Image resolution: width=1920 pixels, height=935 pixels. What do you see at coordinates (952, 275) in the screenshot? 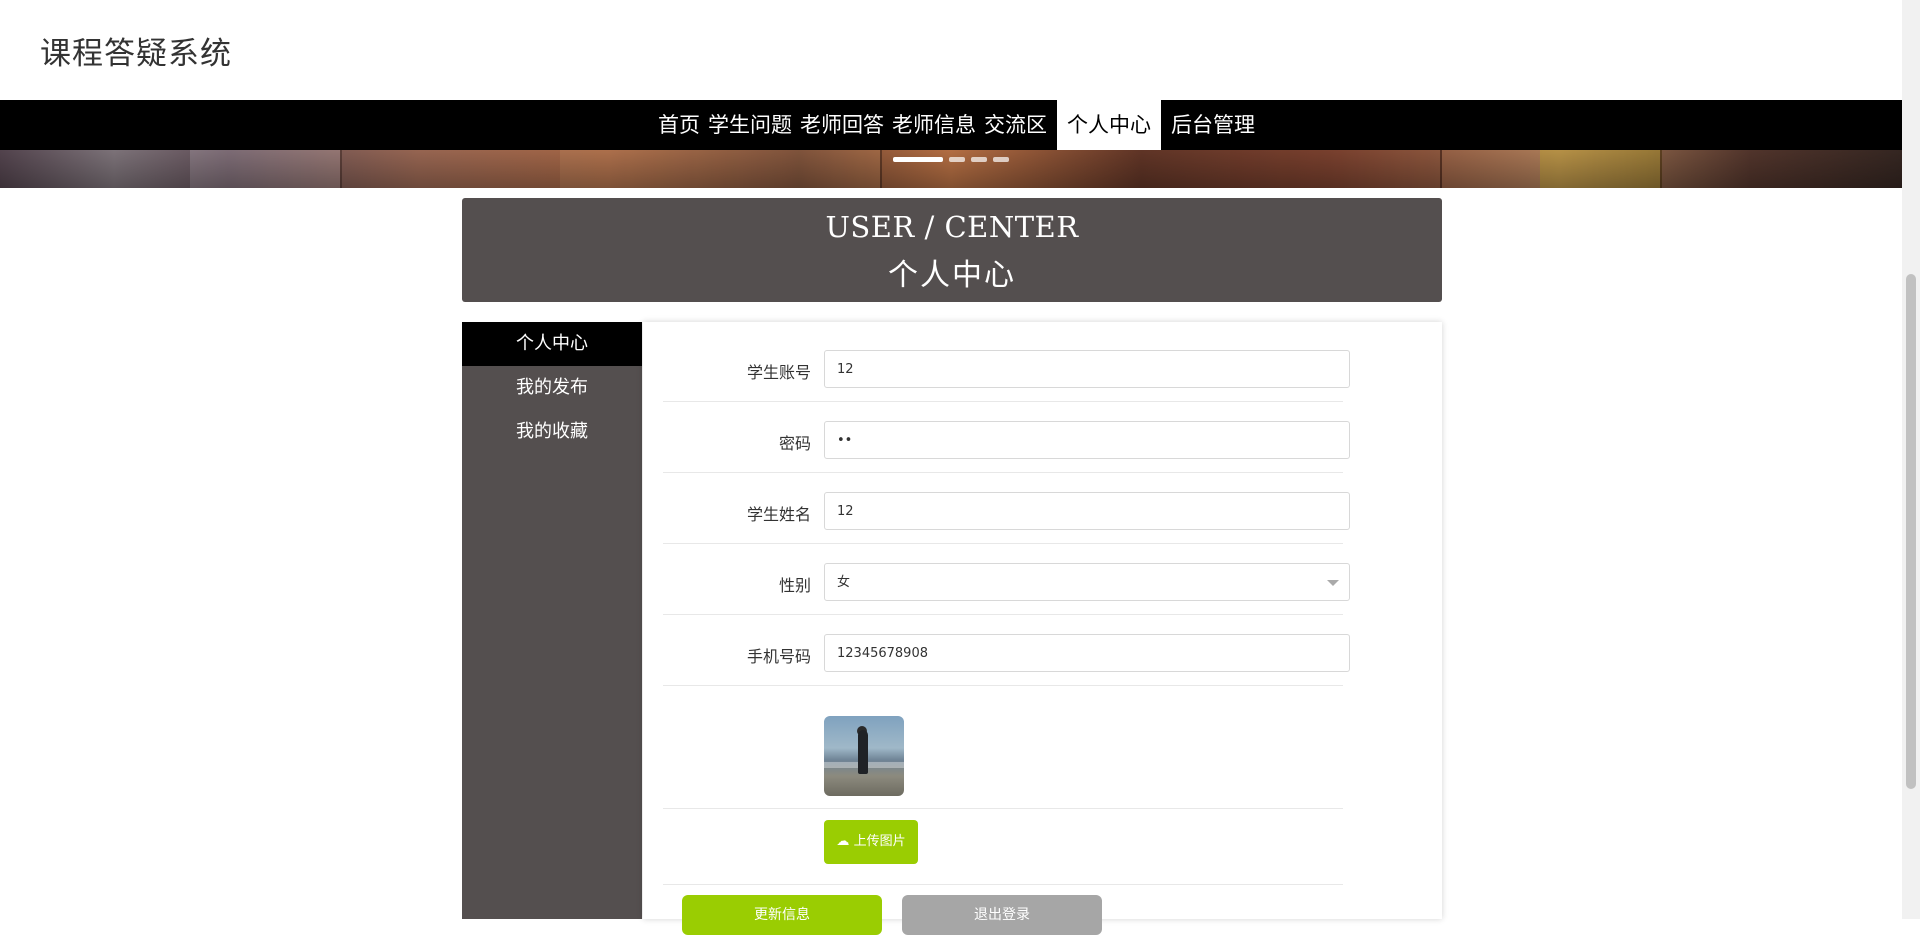
I see `section-title-zh: 个人中心` at bounding box center [952, 275].